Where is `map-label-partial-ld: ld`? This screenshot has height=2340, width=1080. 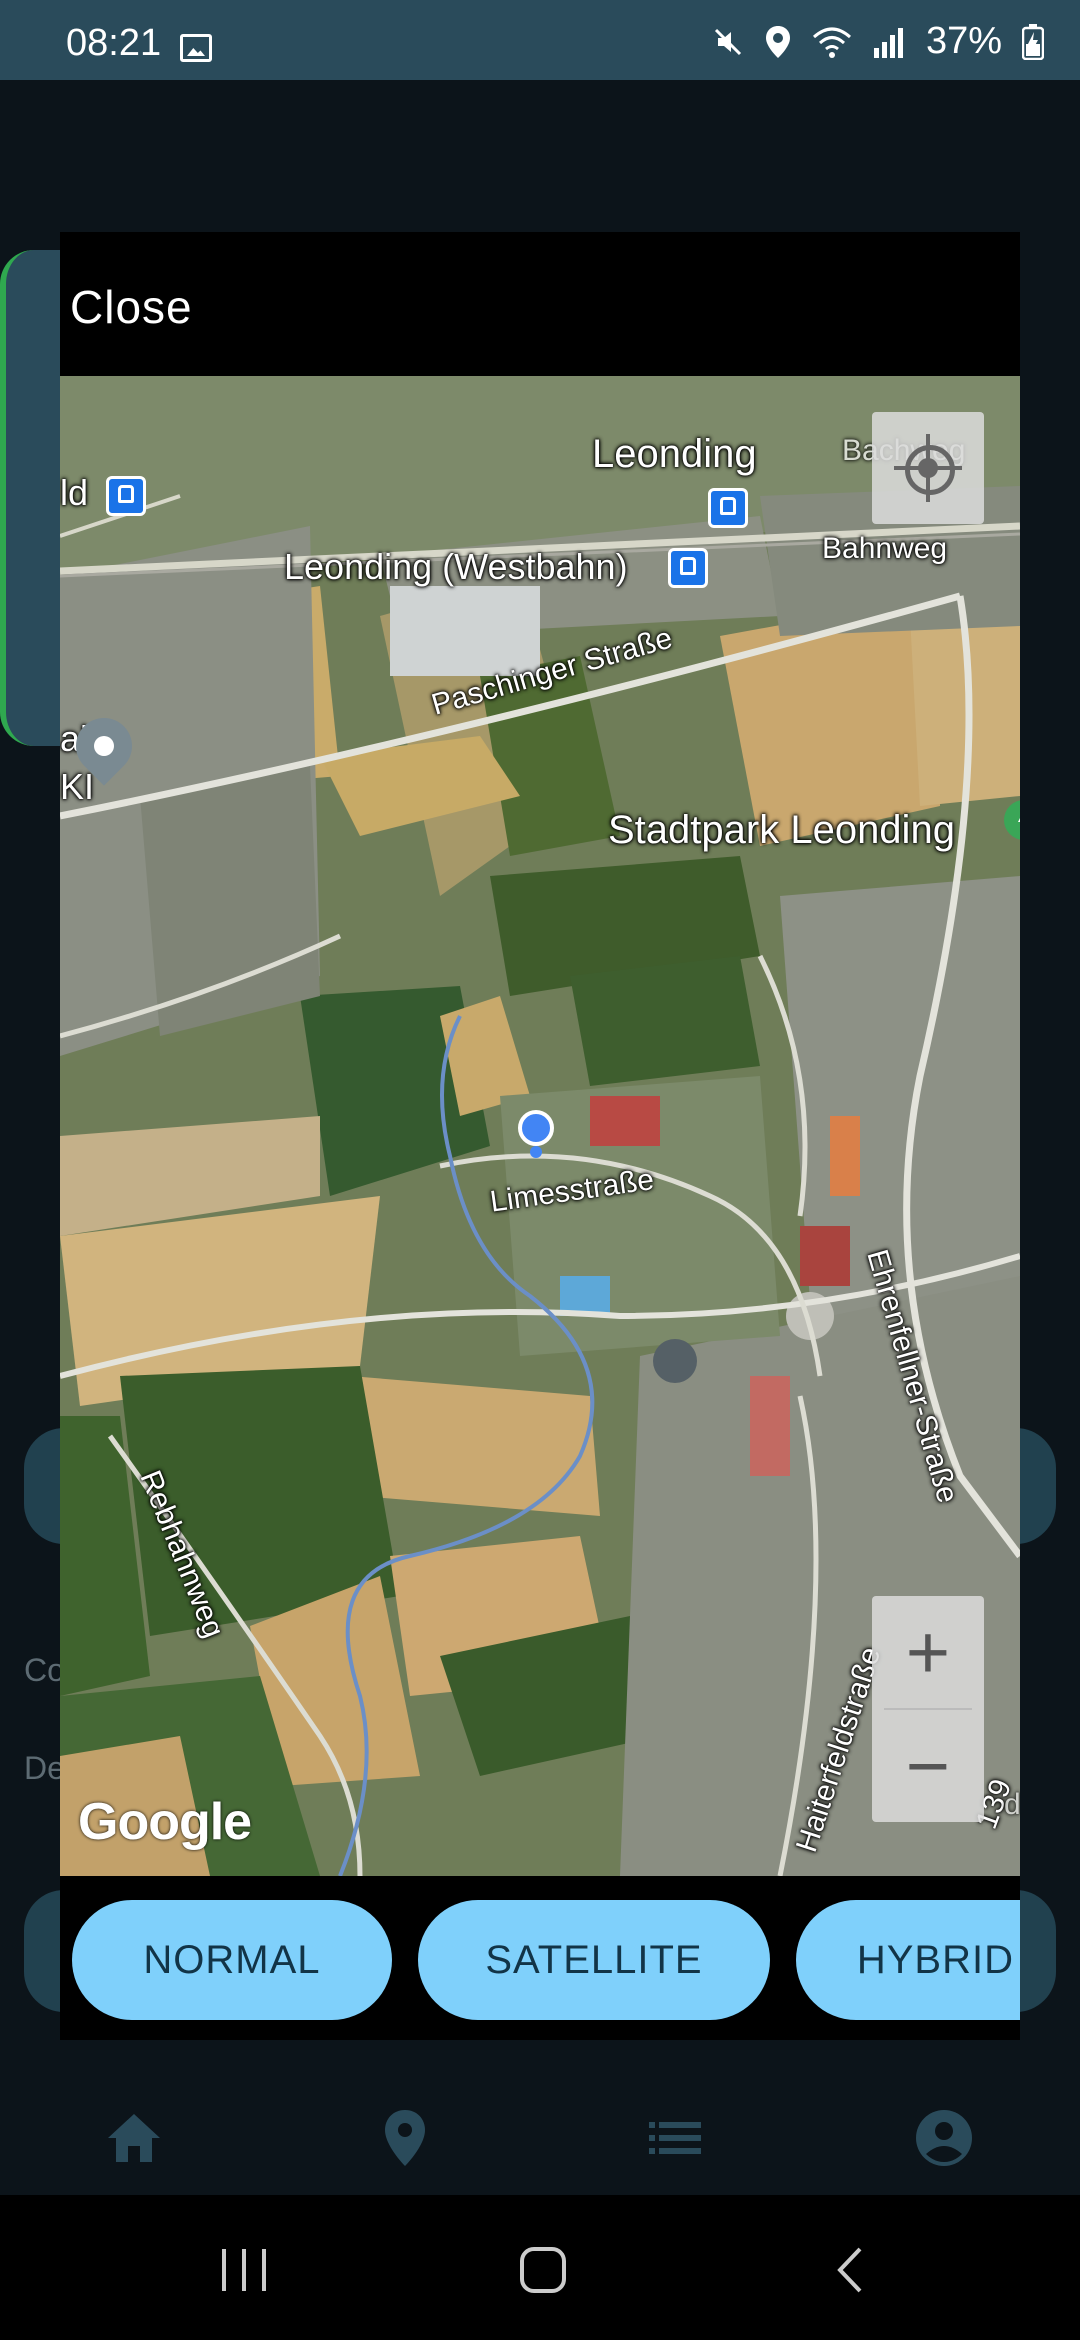
map-label-partial-ld: ld is located at coordinates (74, 492).